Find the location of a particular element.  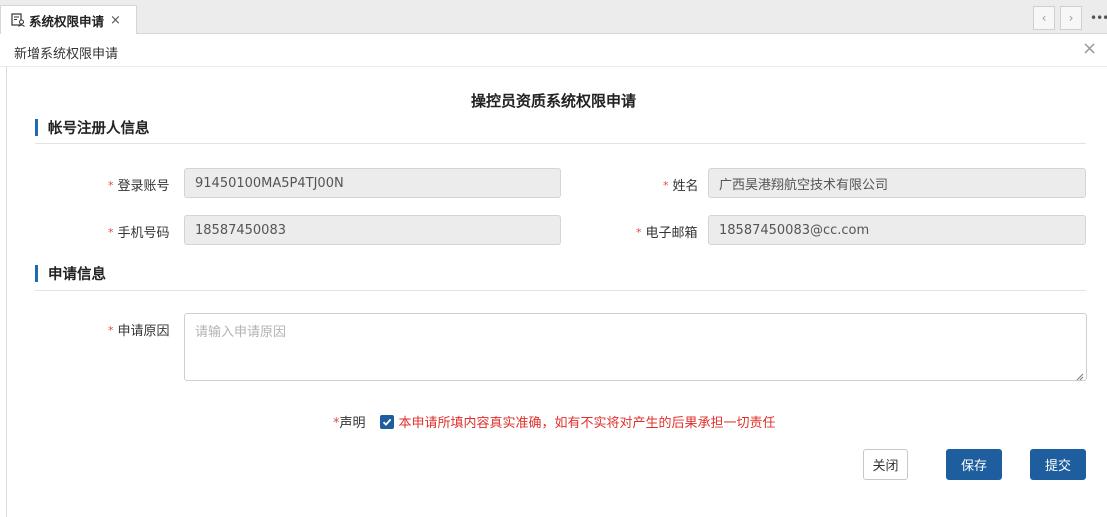

dialog-close-icon: × is located at coordinates (1089, 48).